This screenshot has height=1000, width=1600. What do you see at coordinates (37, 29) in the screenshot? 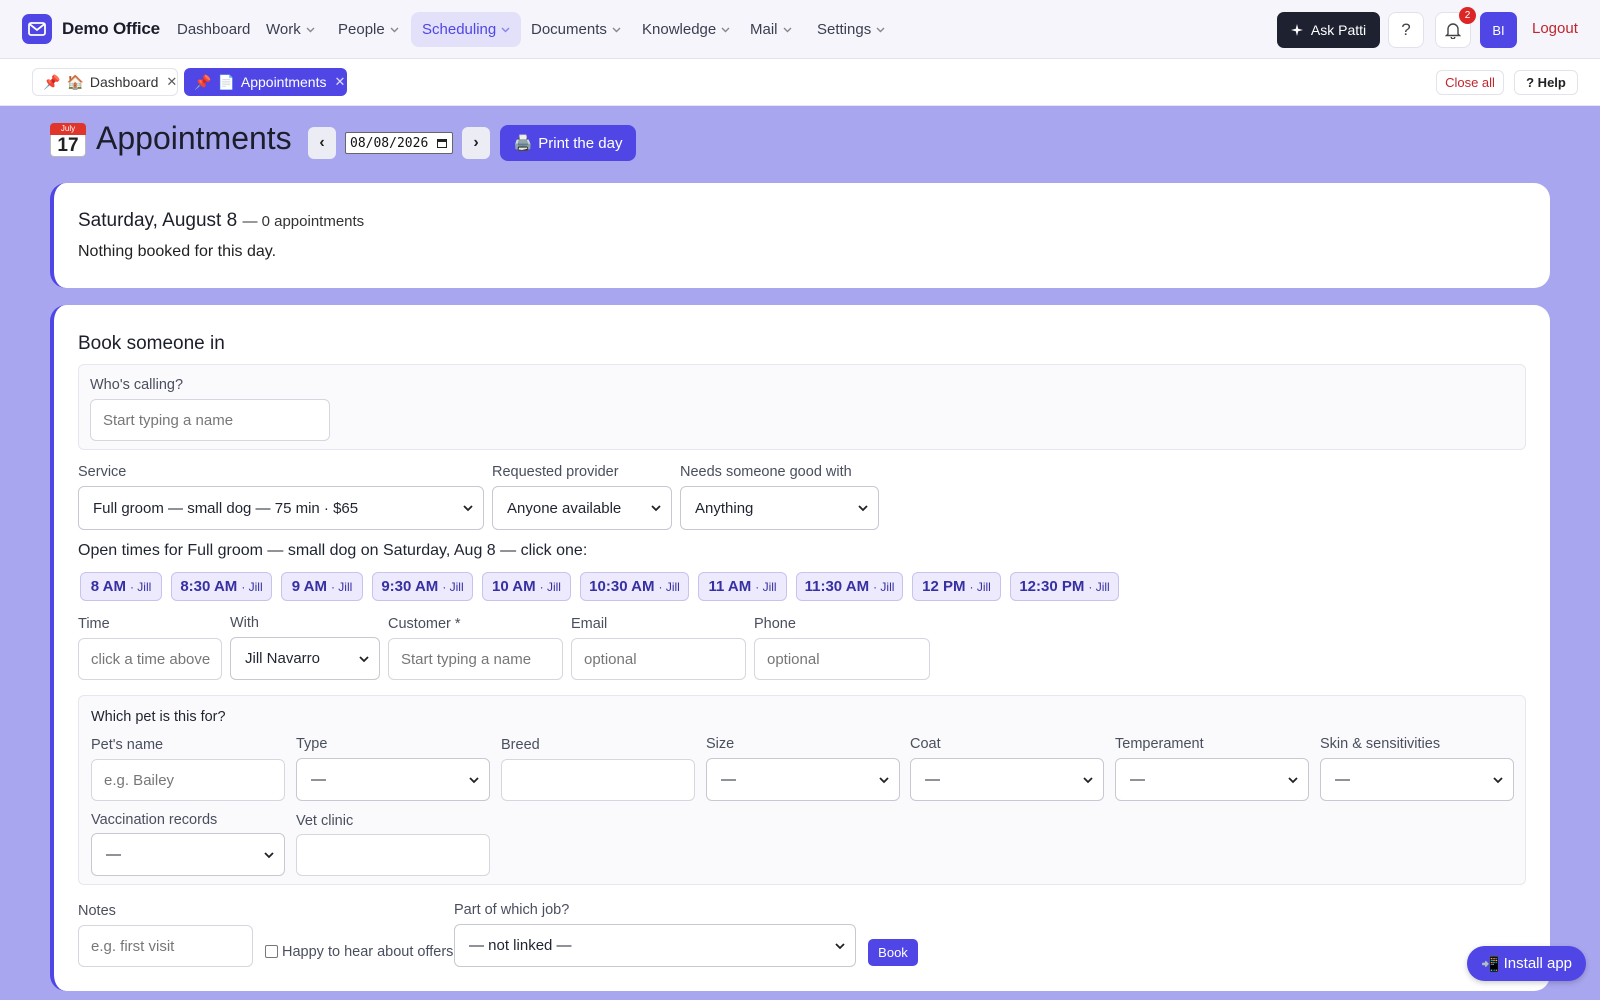
I see `mail-logo-icon` at bounding box center [37, 29].